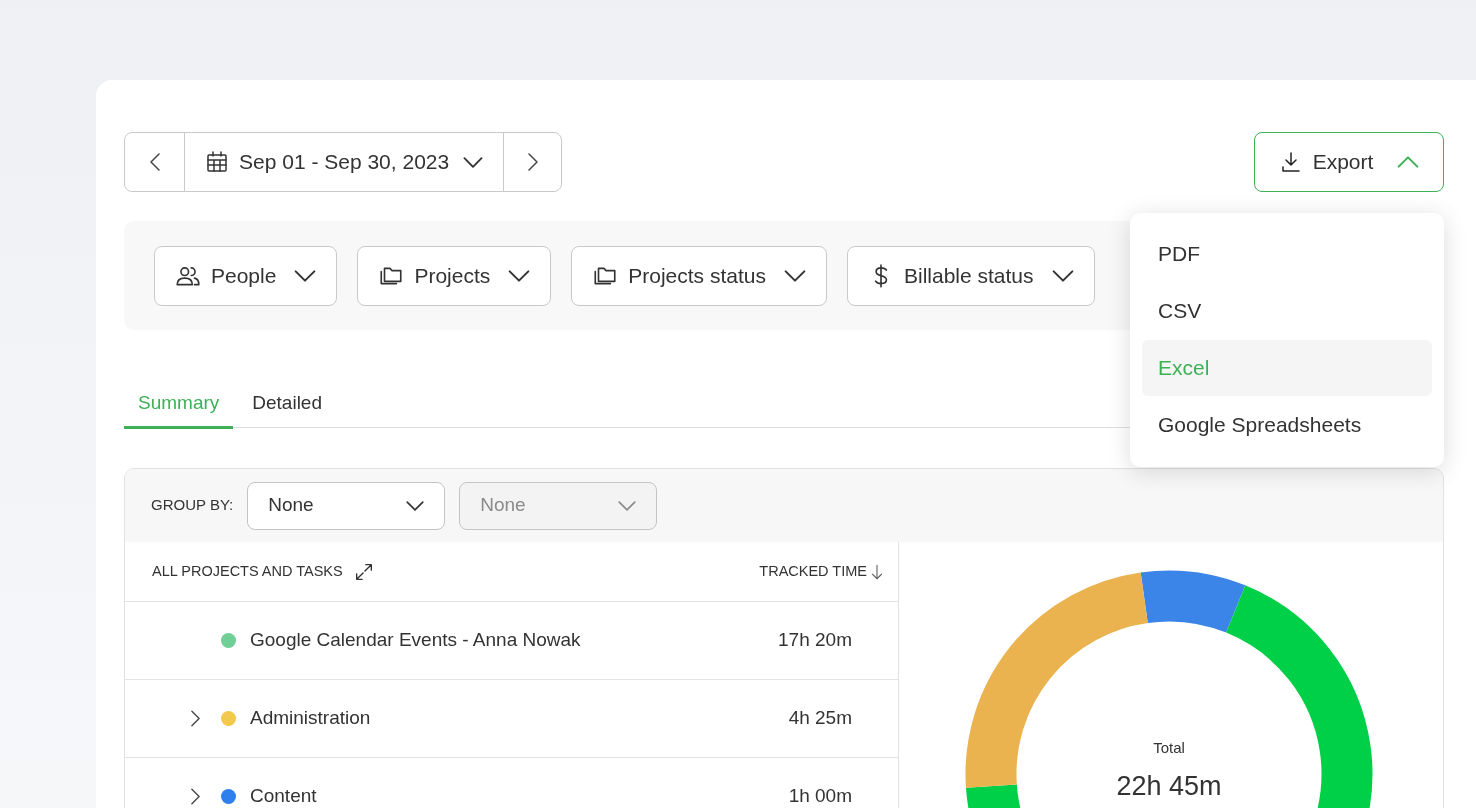 The image size is (1476, 808). I want to click on filter-dropdown: Billable status, so click(971, 275).